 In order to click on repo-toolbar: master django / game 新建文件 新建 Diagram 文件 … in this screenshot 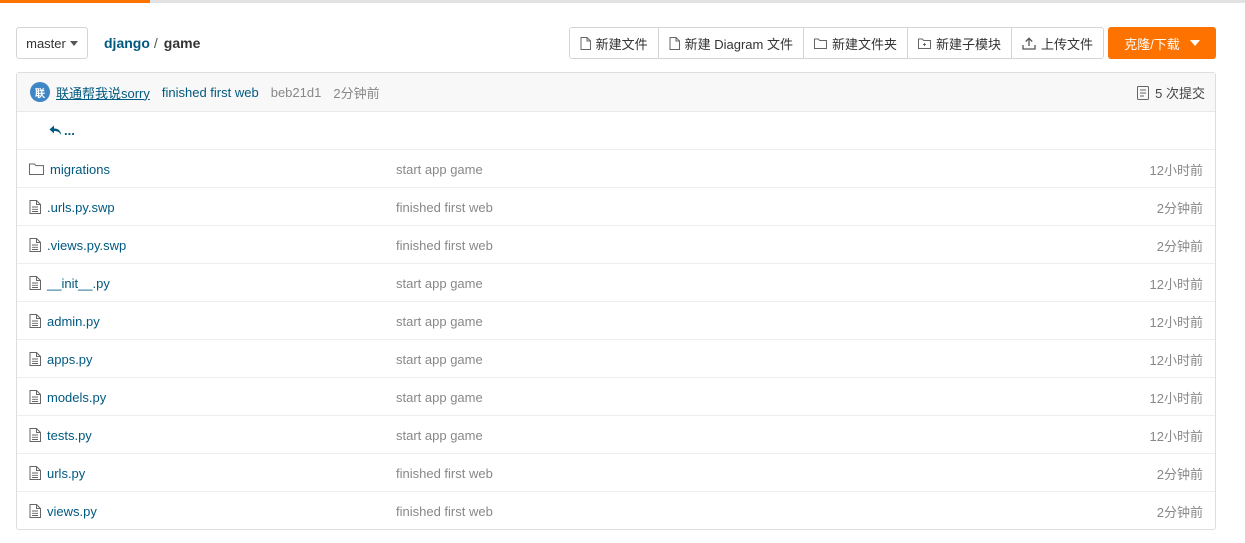, I will do `click(616, 43)`.